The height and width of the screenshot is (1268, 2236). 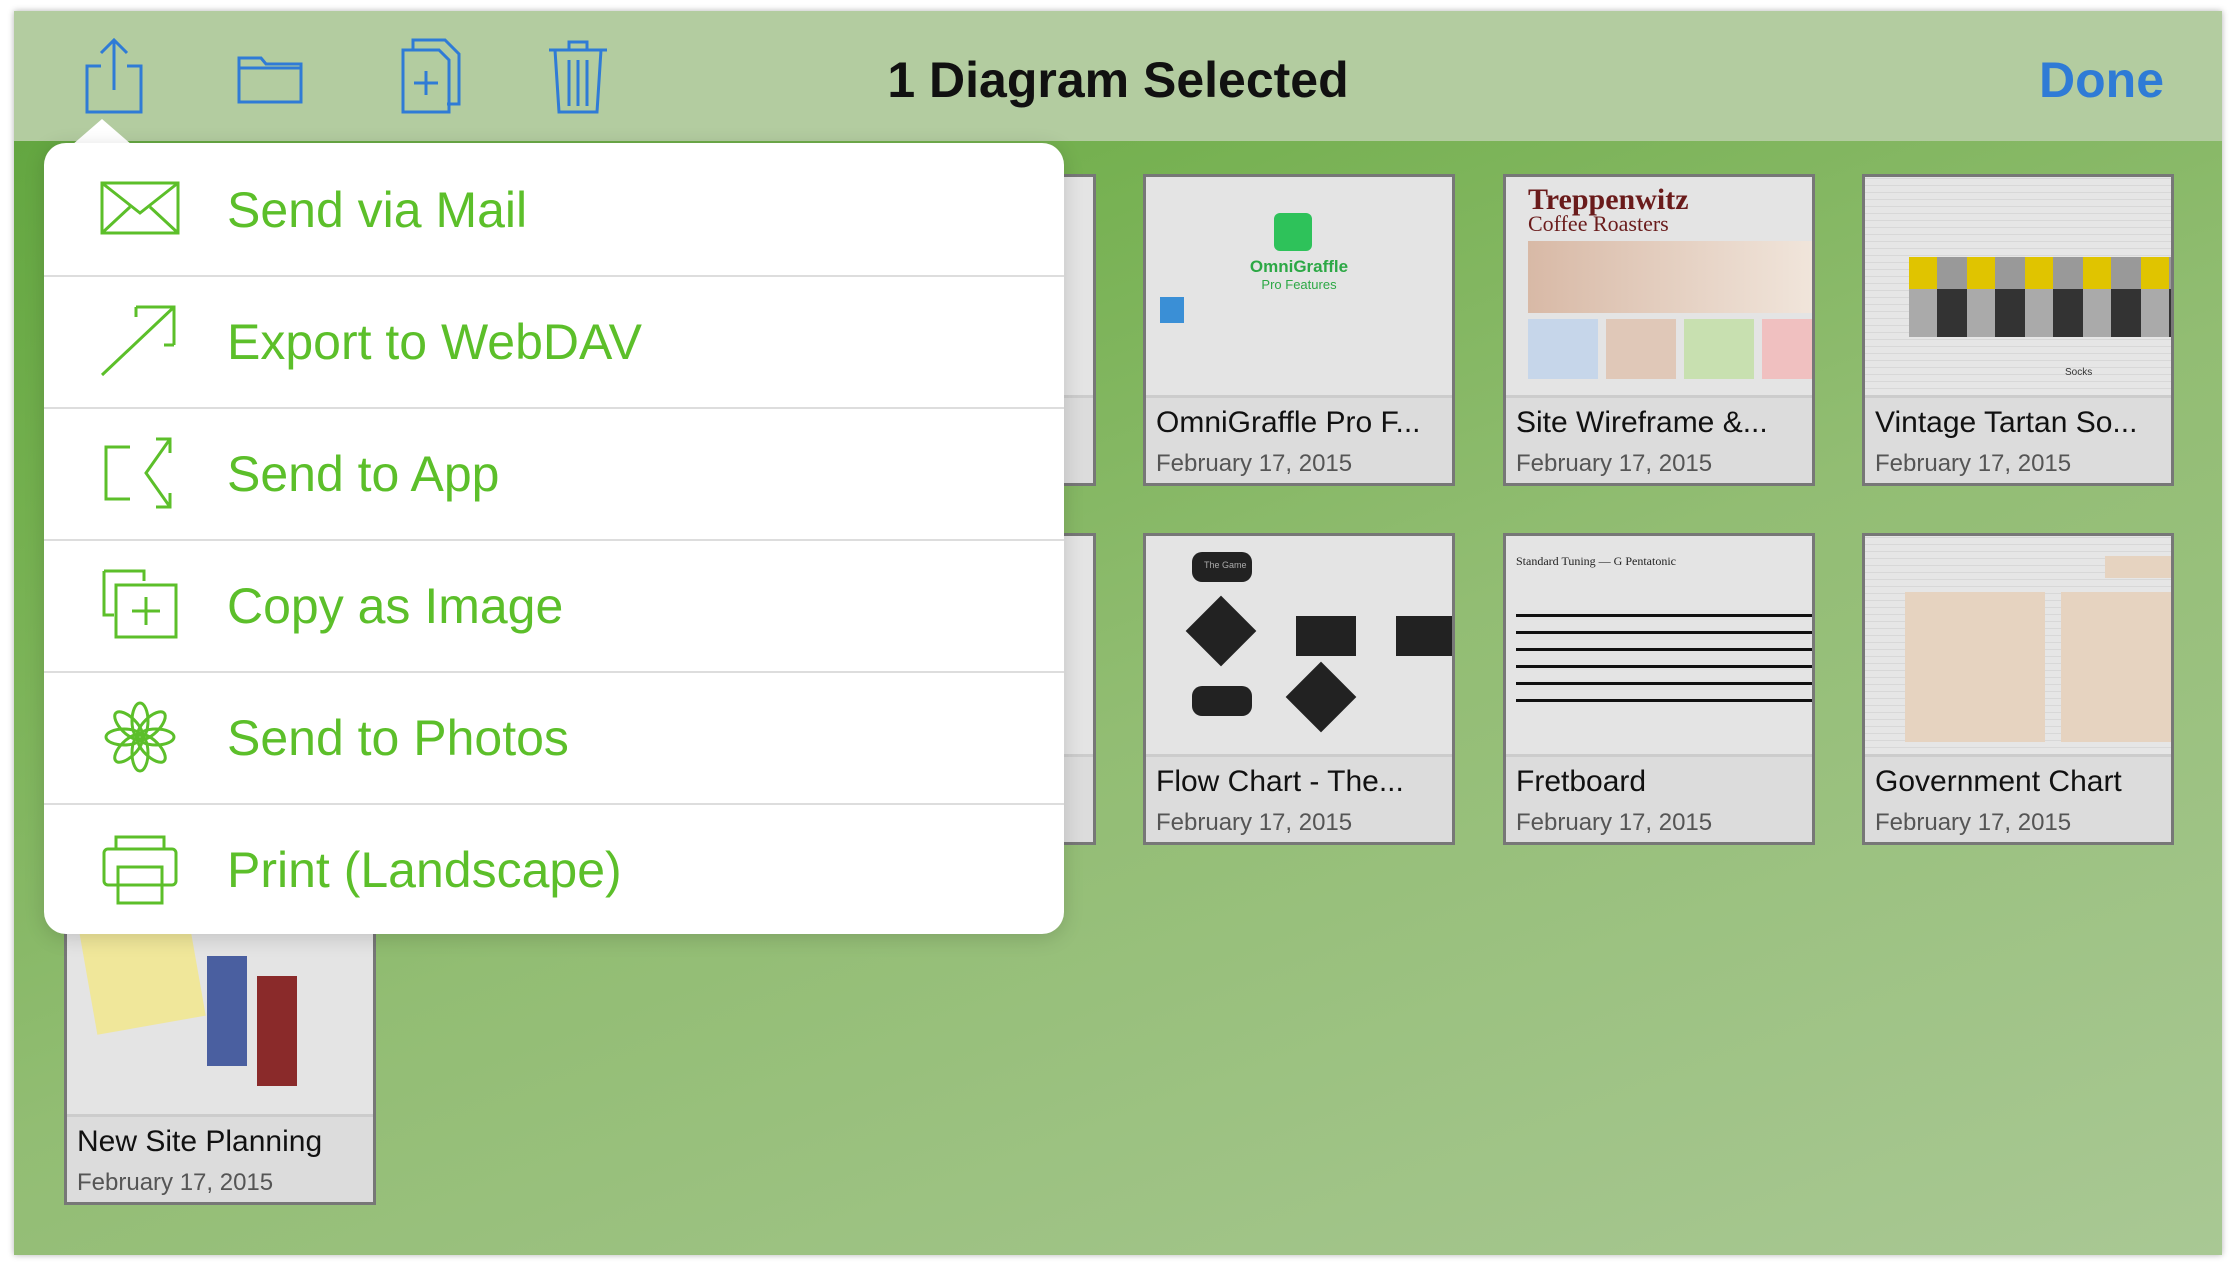 I want to click on menu-item-send-via-mail: Send via Mail, so click(x=554, y=210).